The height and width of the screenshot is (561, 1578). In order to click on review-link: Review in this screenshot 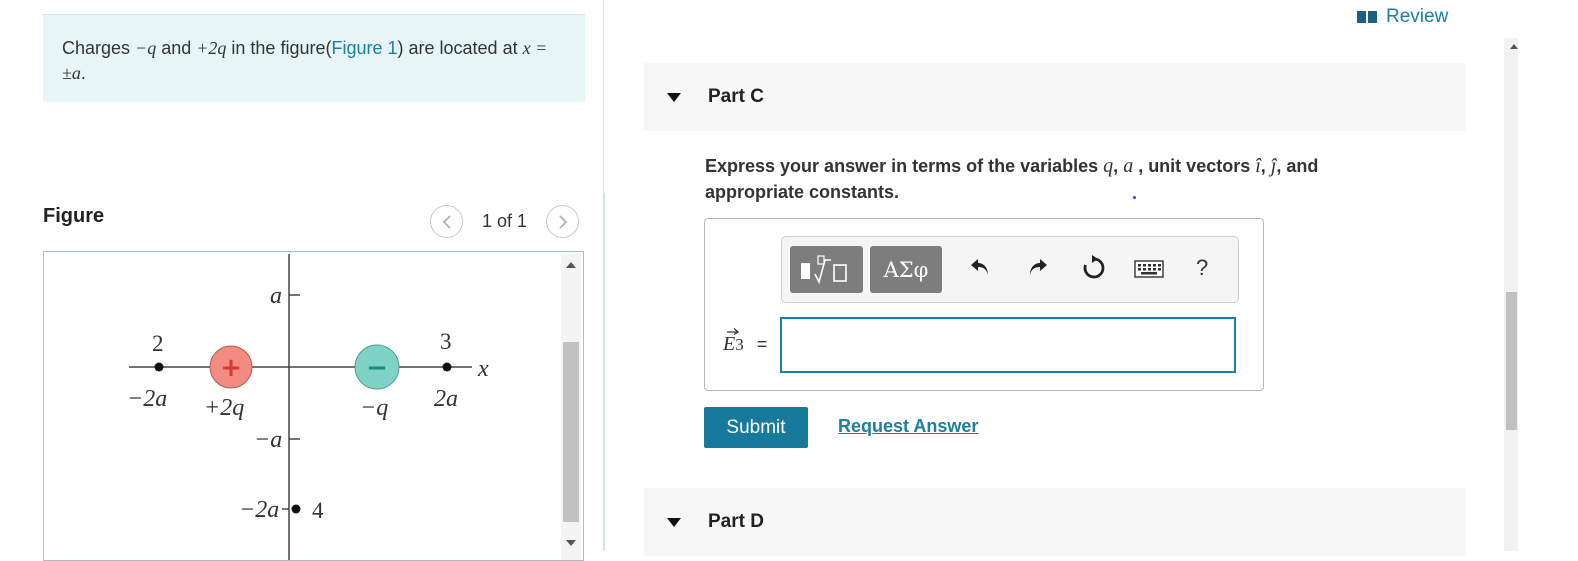, I will do `click(1402, 17)`.